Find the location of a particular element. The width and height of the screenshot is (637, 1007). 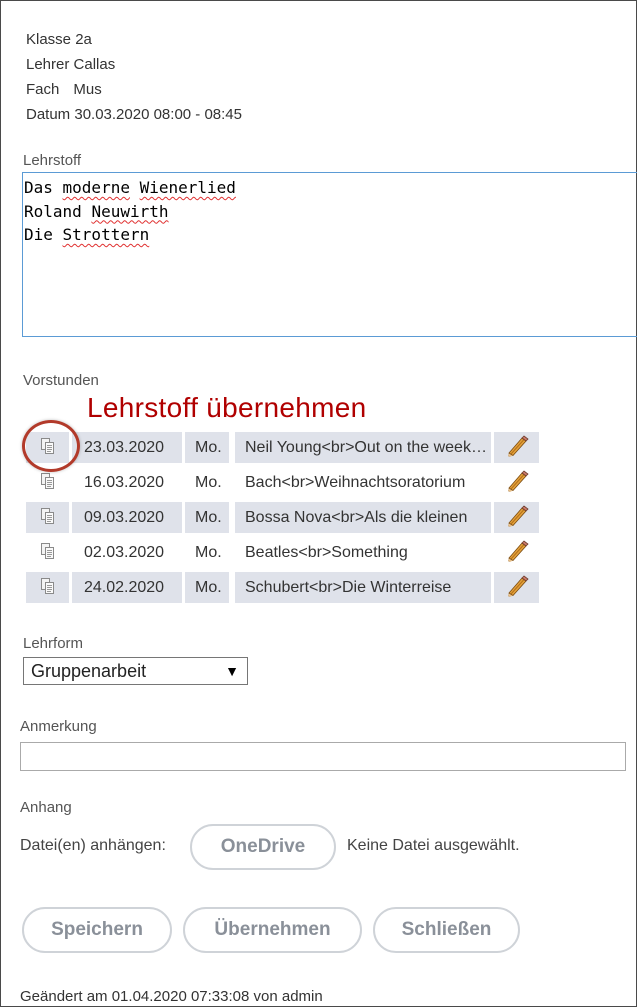

lehrform-selected: Gruppenarbeit is located at coordinates (89, 671).